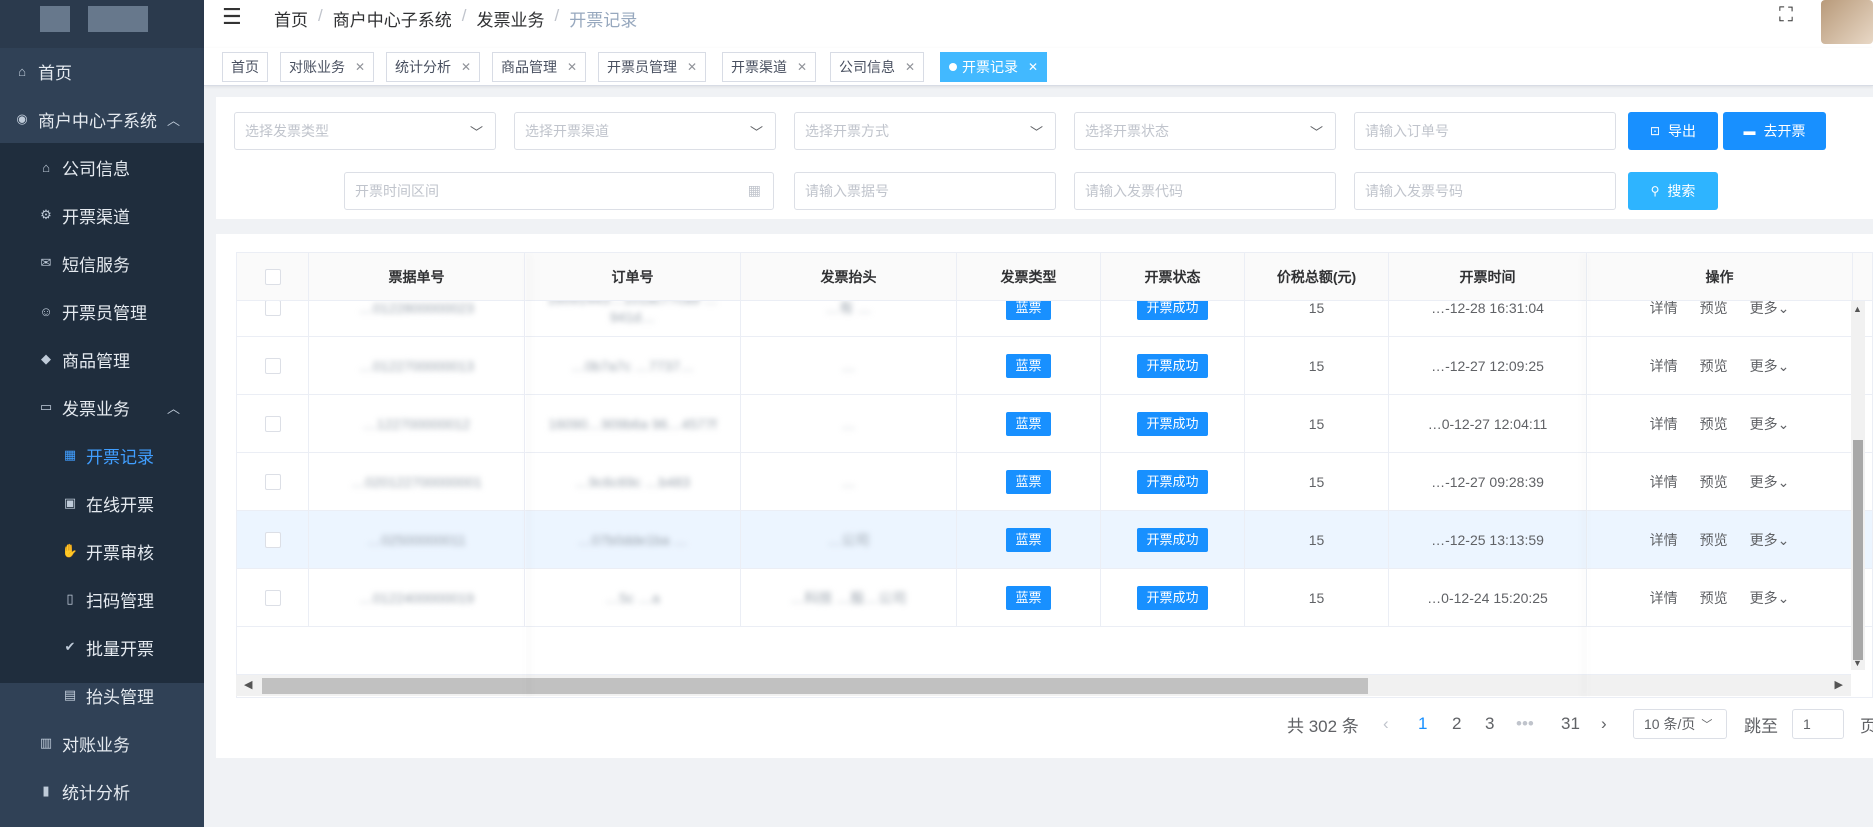 The width and height of the screenshot is (1873, 827). Describe the element at coordinates (877, 67) in the screenshot. I see `tag-company-info: 公司信息 ✕` at that location.